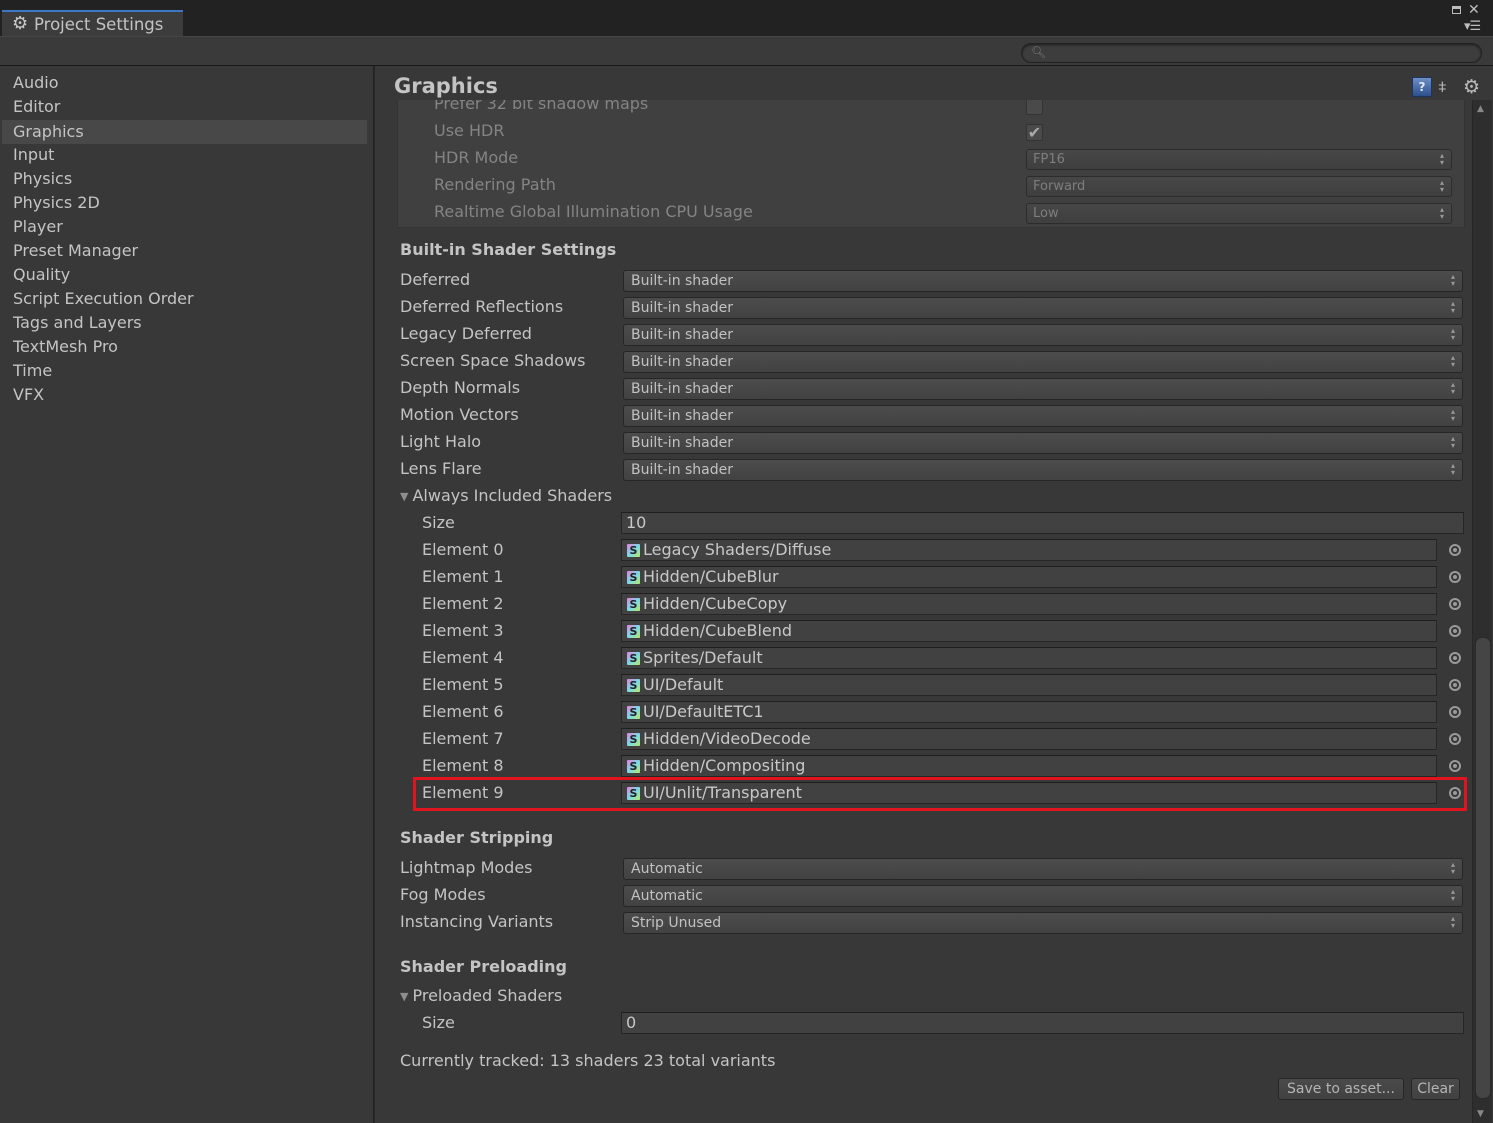 The height and width of the screenshot is (1123, 1493). Describe the element at coordinates (184, 251) in the screenshot. I see `sidebar-item-preset-manager: Preset Manager` at that location.